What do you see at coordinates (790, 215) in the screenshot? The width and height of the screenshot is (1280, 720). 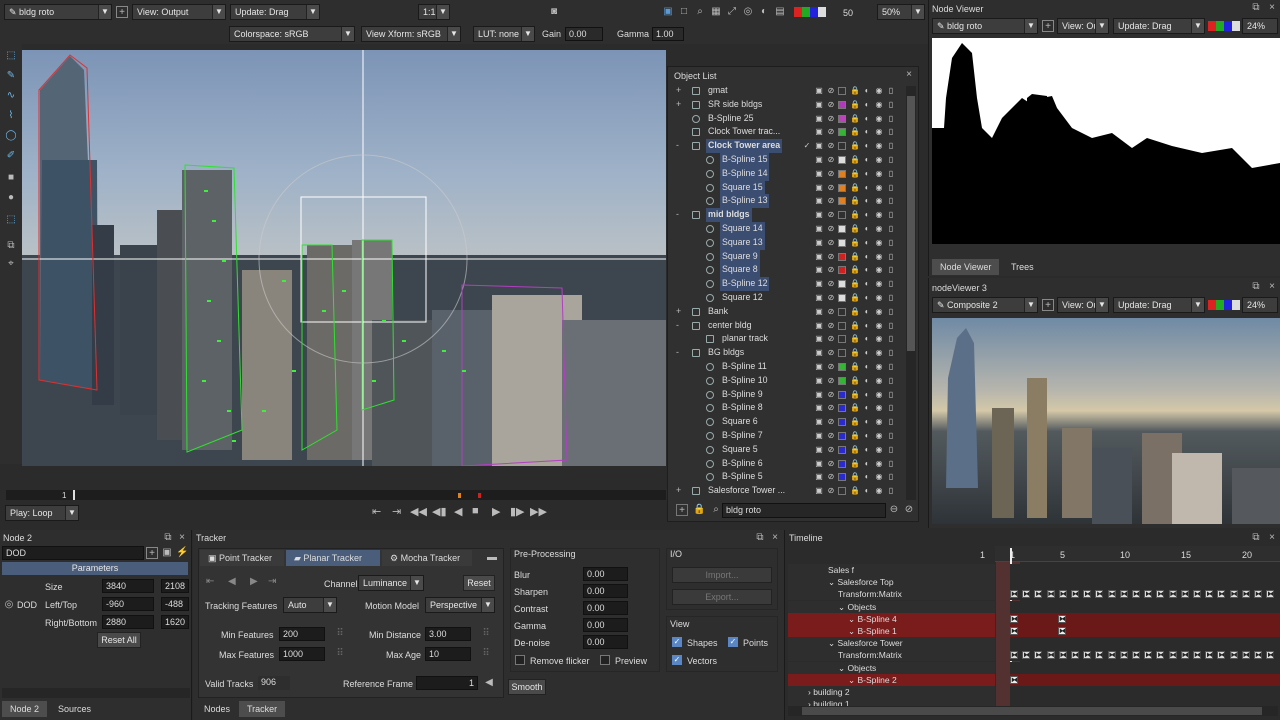 I see `object-list-item: - mid bldgs ▣ ⊘ 🔒 ◐ ◉ ▯` at bounding box center [790, 215].